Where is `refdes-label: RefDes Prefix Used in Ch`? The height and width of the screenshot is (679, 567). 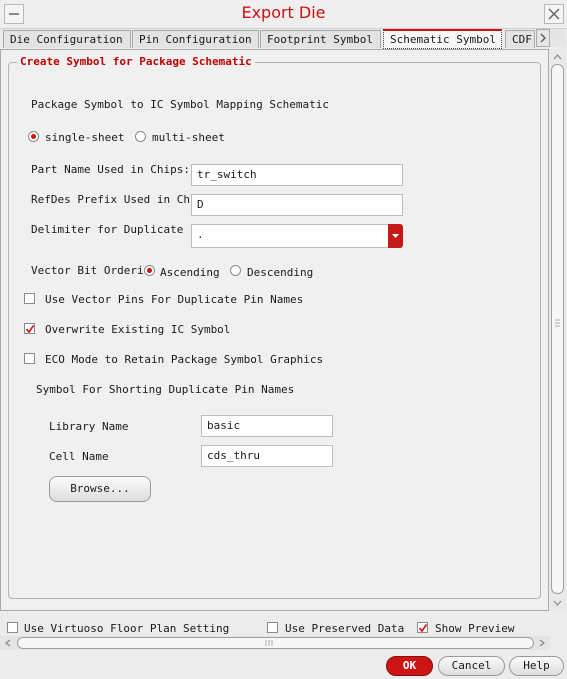 refdes-label: RefDes Prefix Used in Ch is located at coordinates (110, 199).